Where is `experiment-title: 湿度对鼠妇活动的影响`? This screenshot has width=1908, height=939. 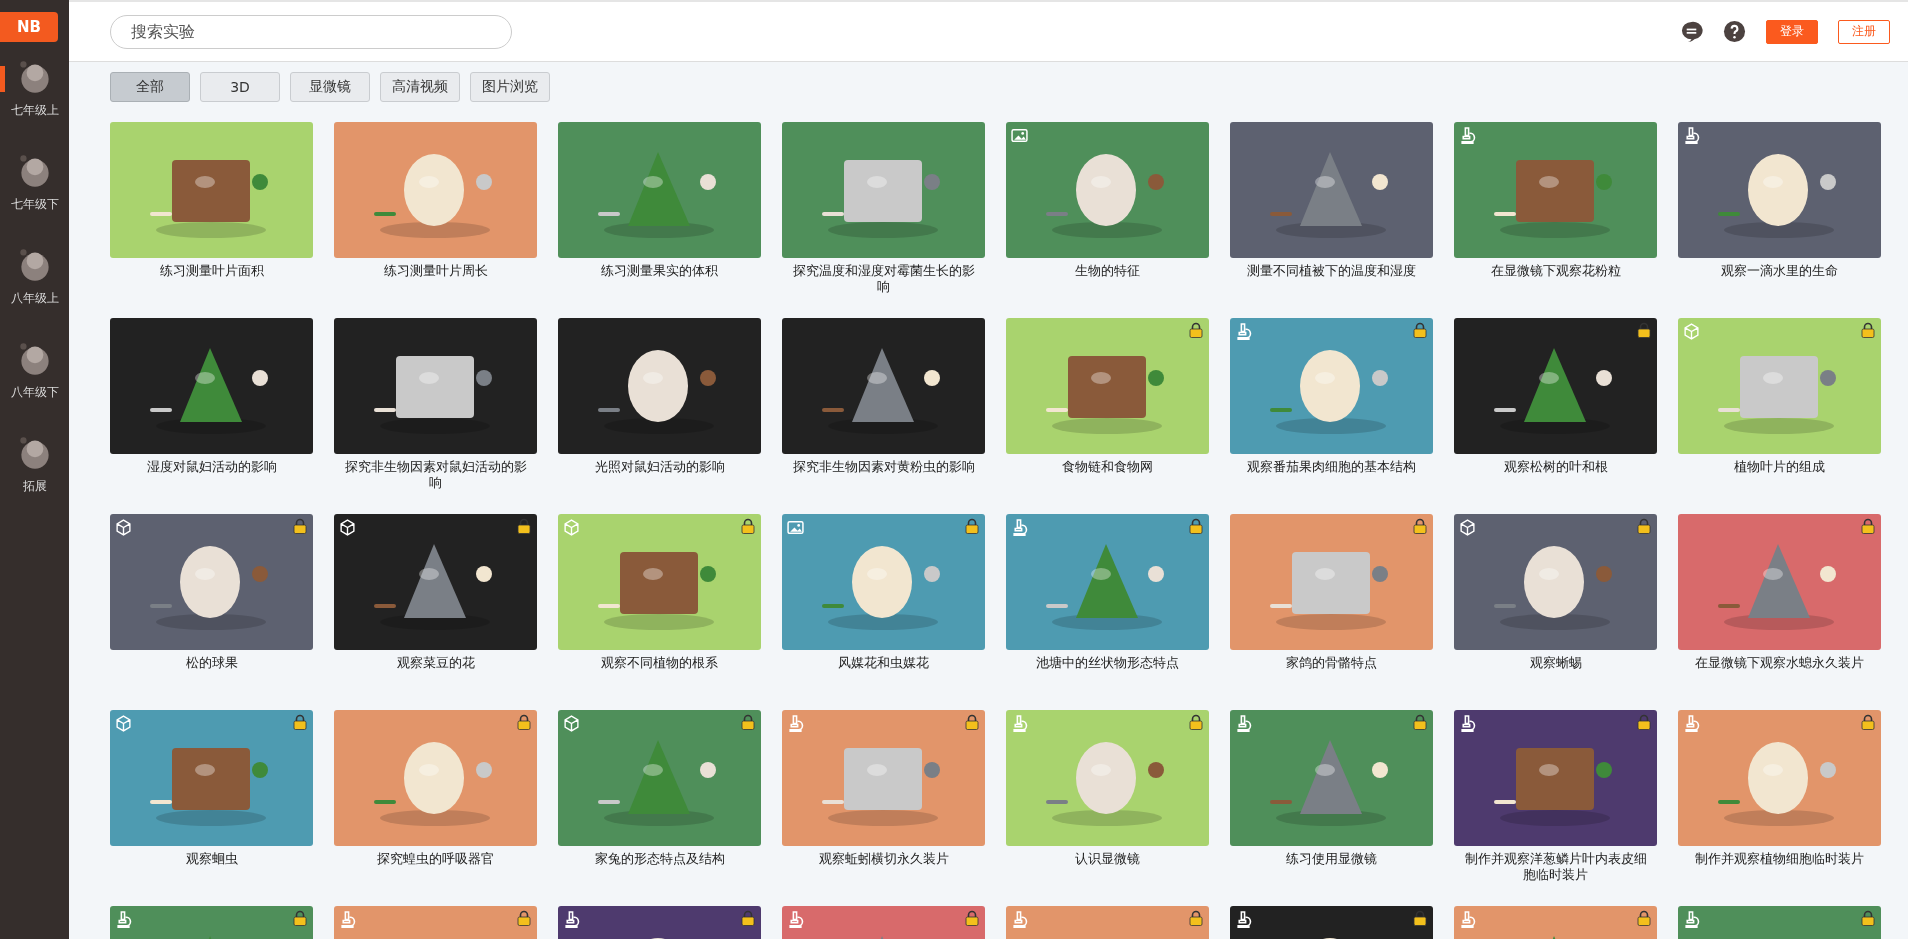
experiment-title: 湿度对鼠妇活动的影响 is located at coordinates (211, 467).